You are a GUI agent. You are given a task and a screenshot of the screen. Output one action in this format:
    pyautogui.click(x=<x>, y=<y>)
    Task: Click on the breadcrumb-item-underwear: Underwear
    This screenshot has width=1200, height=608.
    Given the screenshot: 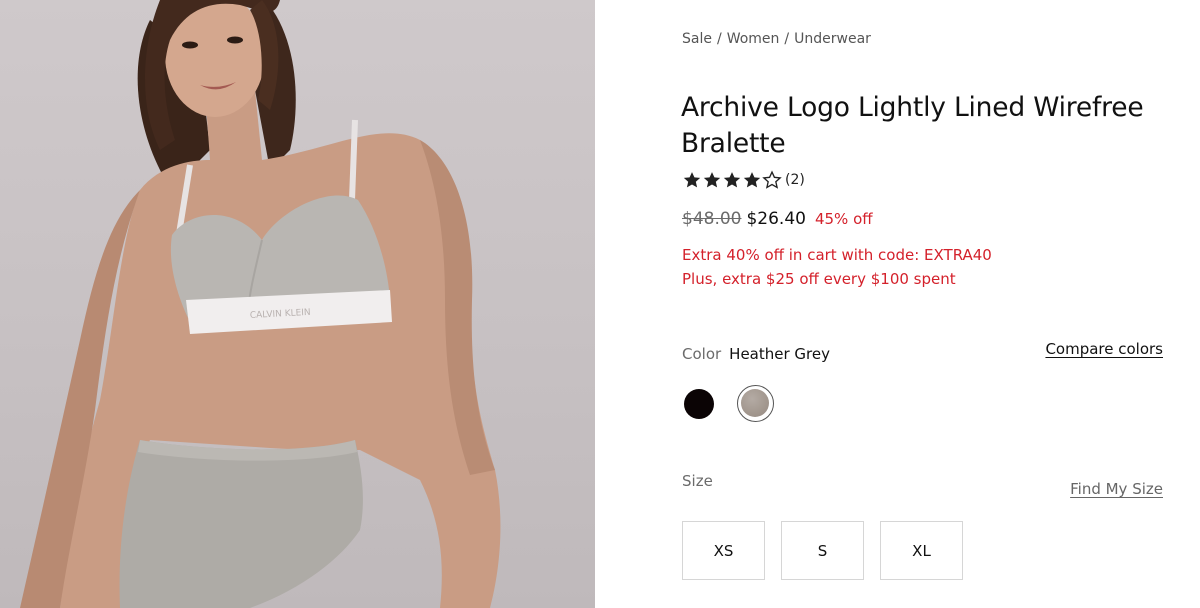 What is the action you would take?
    pyautogui.click(x=832, y=39)
    